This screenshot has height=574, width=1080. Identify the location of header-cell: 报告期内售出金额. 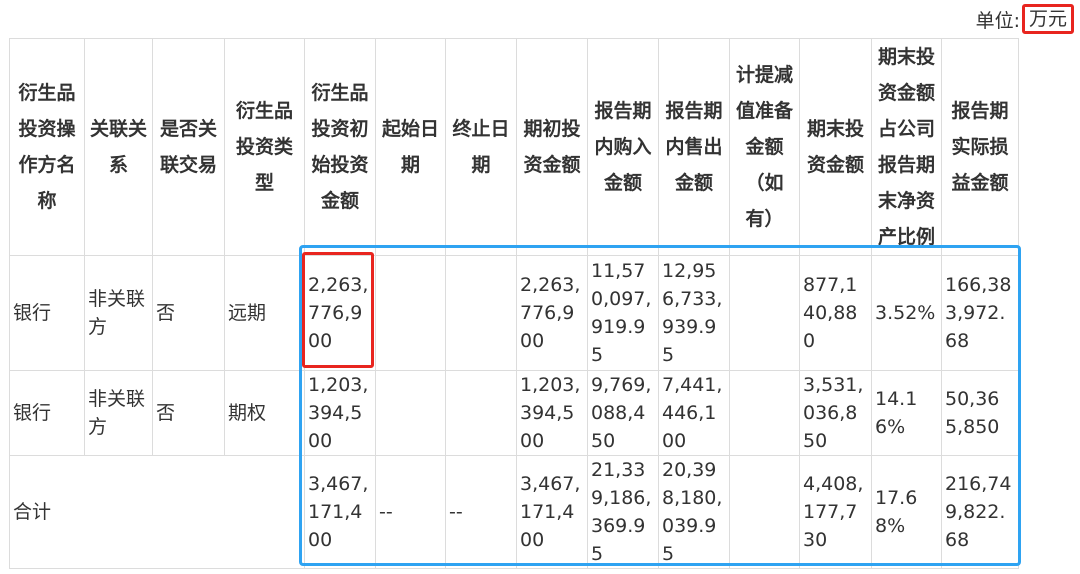
(694, 147).